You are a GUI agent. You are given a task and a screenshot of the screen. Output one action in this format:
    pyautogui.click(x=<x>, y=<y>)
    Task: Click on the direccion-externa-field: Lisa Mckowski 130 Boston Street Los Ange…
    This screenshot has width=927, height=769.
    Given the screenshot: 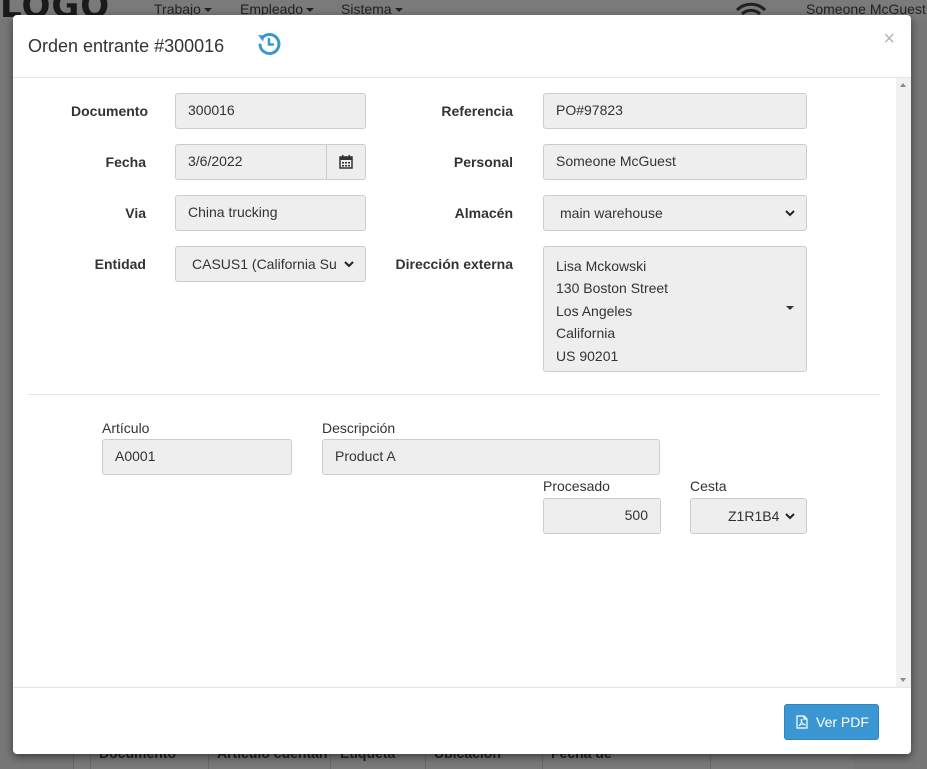 What is the action you would take?
    pyautogui.click(x=675, y=309)
    